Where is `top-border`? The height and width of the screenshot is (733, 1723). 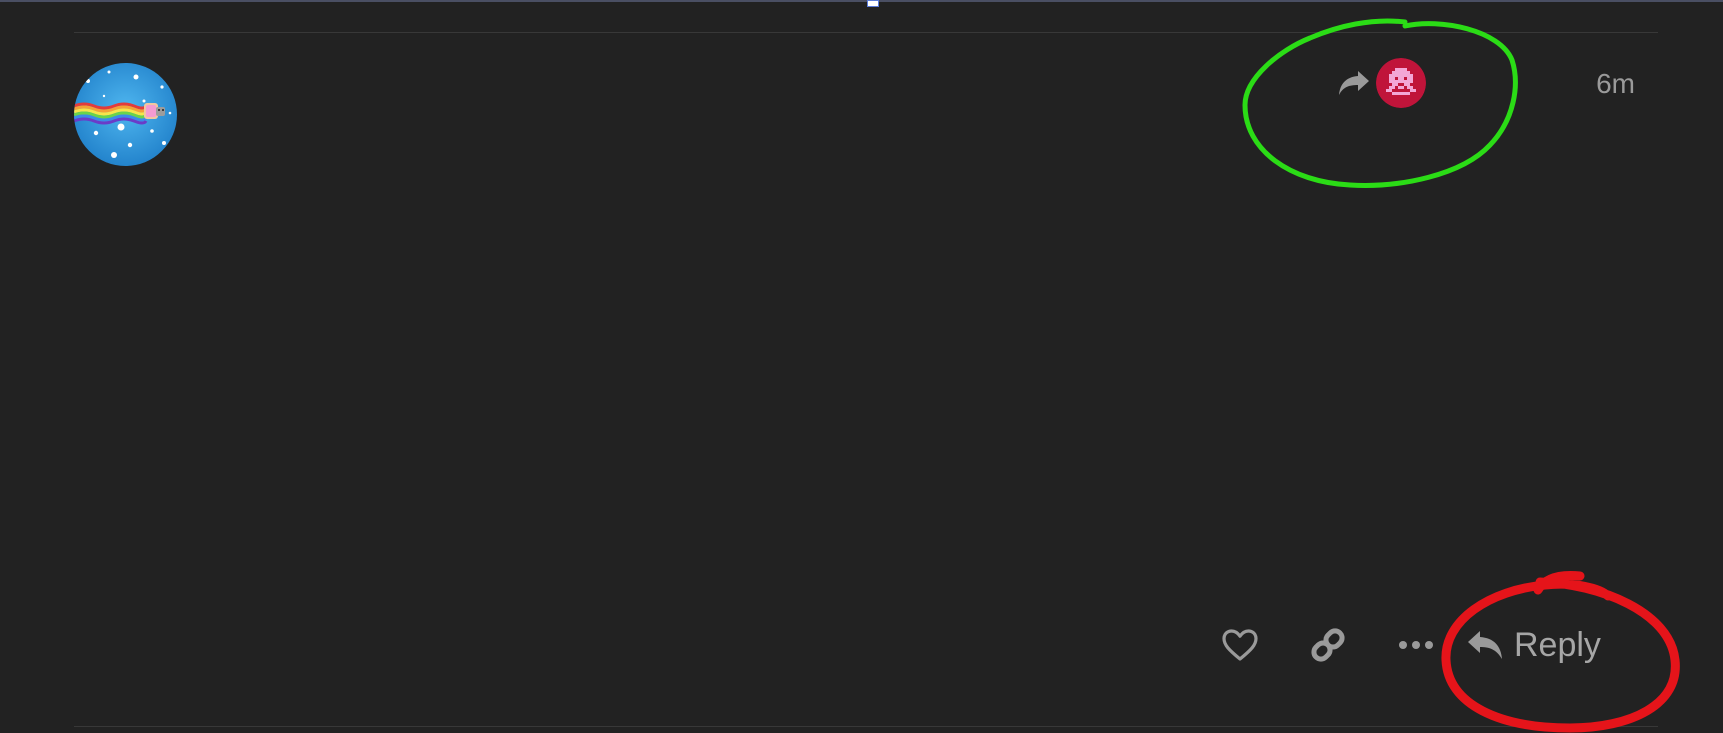 top-border is located at coordinates (861, 1).